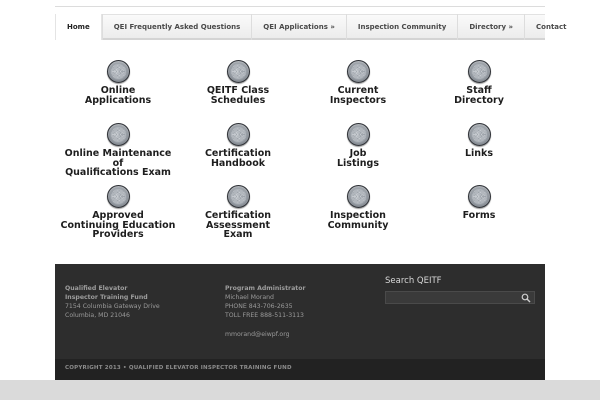 This screenshot has height=400, width=600. Describe the element at coordinates (358, 95) in the screenshot. I see `tile-label: Current Inspectors` at that location.